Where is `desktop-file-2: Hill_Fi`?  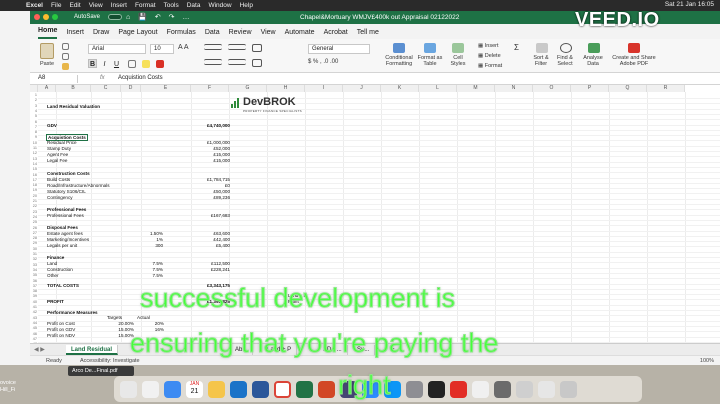 desktop-file-2: Hill_Fi is located at coordinates (17, 390).